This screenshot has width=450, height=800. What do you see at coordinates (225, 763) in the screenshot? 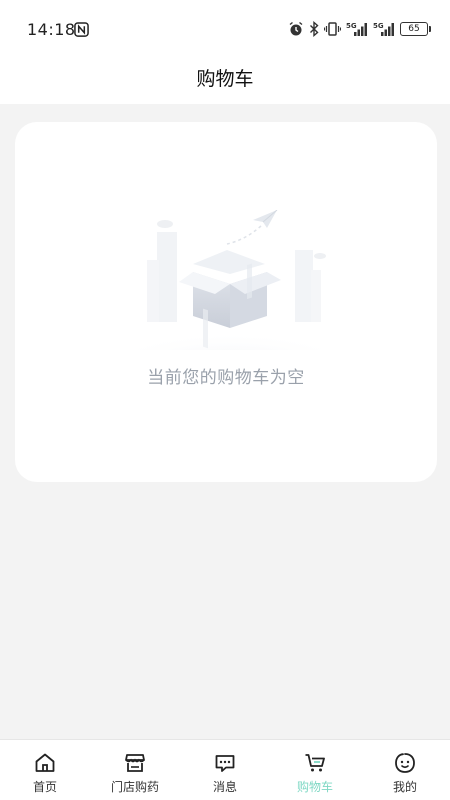
I see `message-icon` at bounding box center [225, 763].